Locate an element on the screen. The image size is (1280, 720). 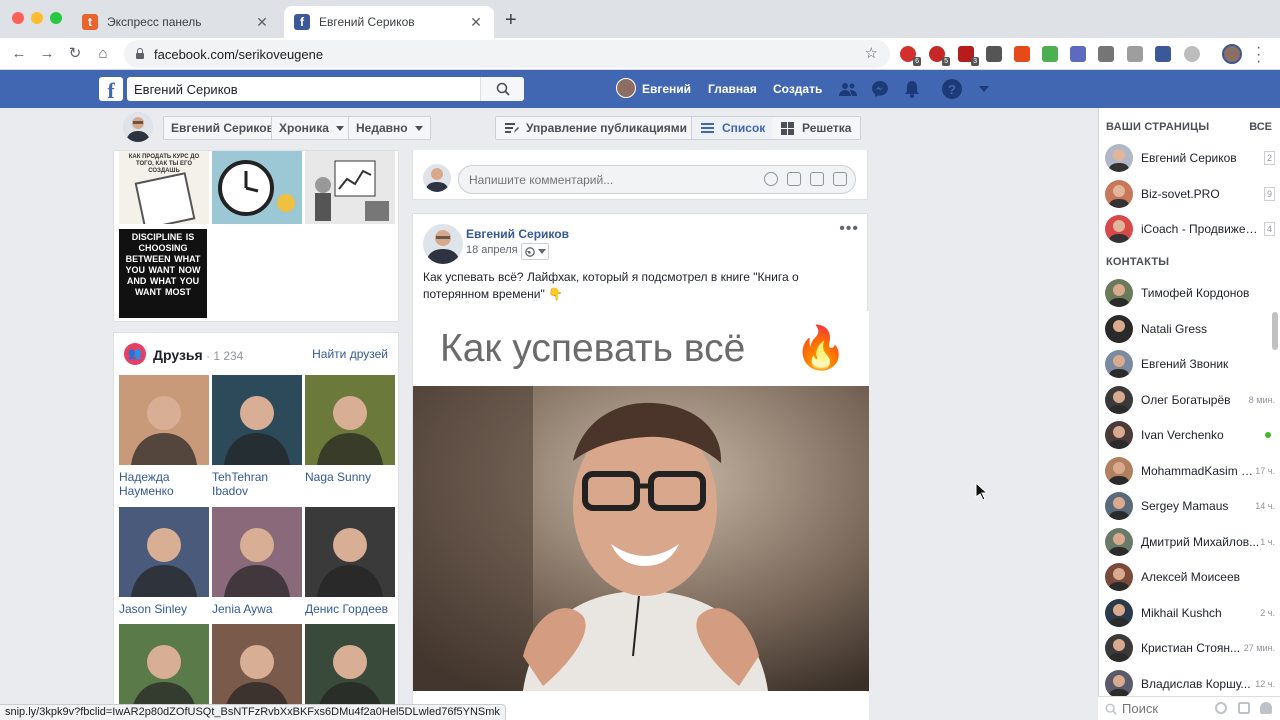
page-item: Biz-sovet.PRO 9 is located at coordinates (1191, 194).